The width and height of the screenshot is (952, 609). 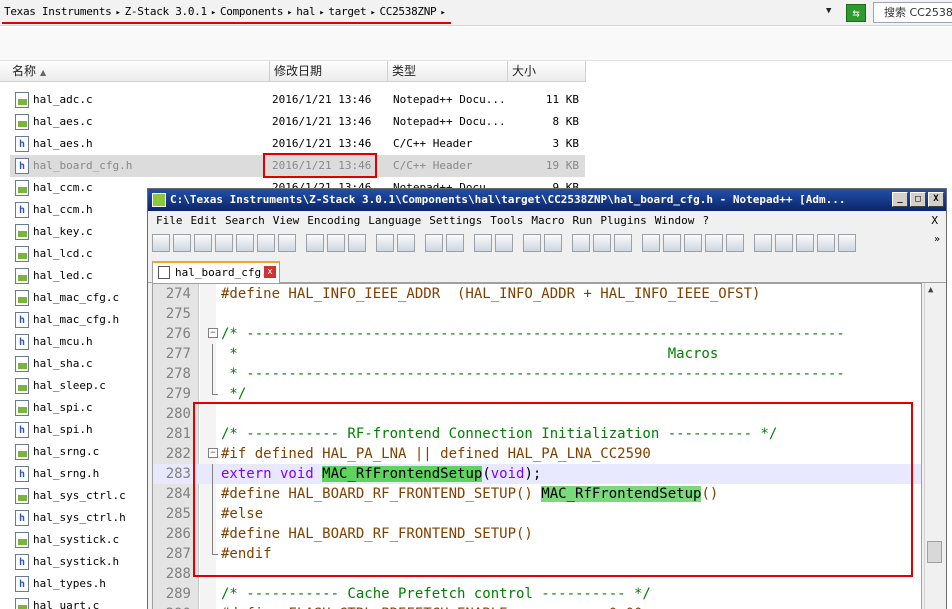 What do you see at coordinates (930, 290) in the screenshot?
I see `scroll-up-icon: ▲` at bounding box center [930, 290].